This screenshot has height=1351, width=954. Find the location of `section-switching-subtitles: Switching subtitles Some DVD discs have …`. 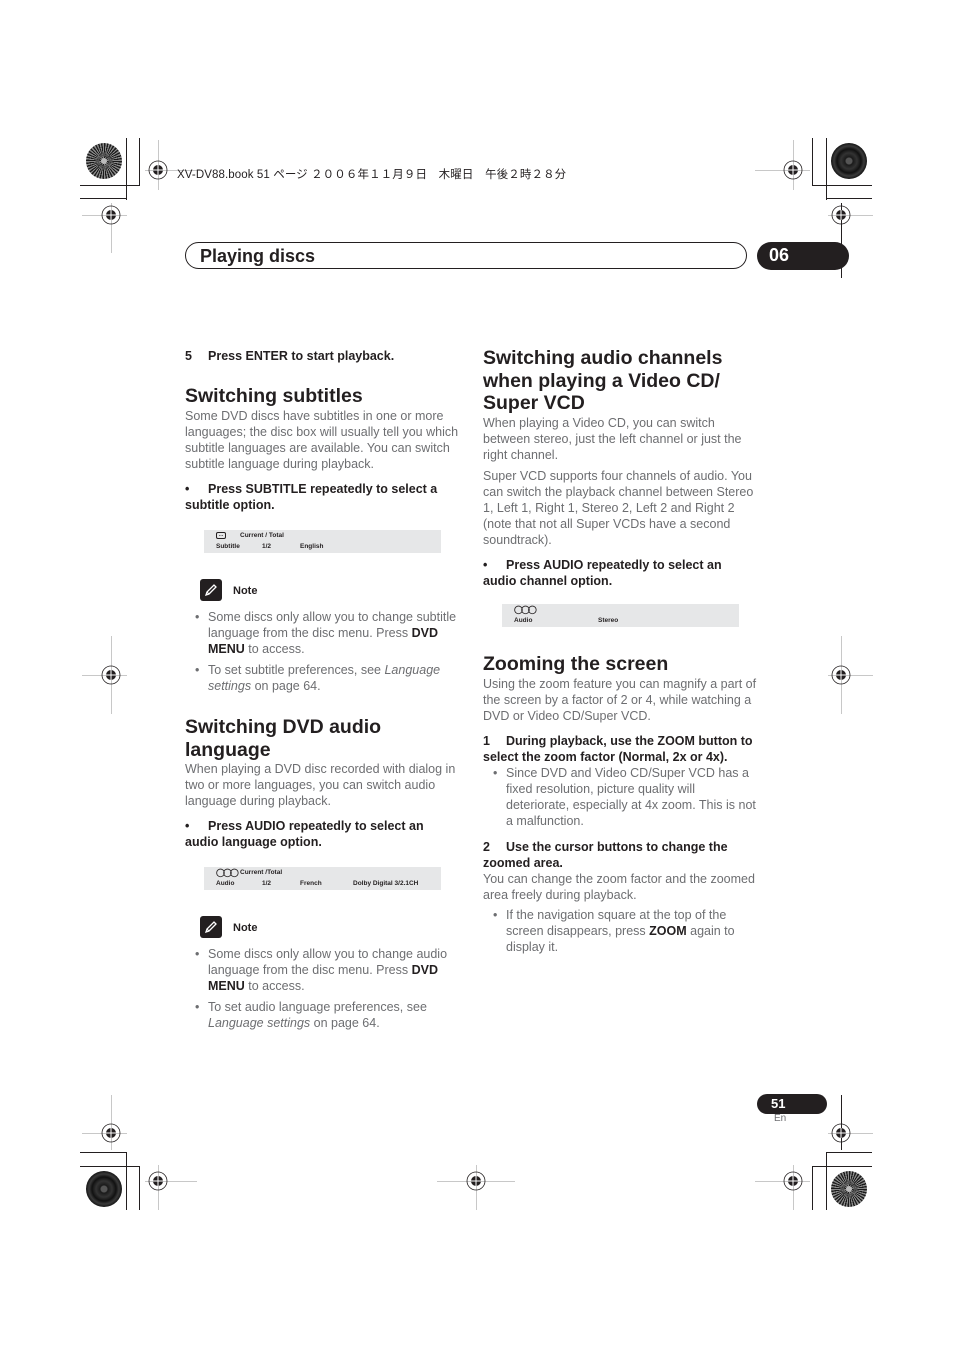

section-switching-subtitles: Switching subtitles Some DVD discs have … is located at coordinates (322, 449).